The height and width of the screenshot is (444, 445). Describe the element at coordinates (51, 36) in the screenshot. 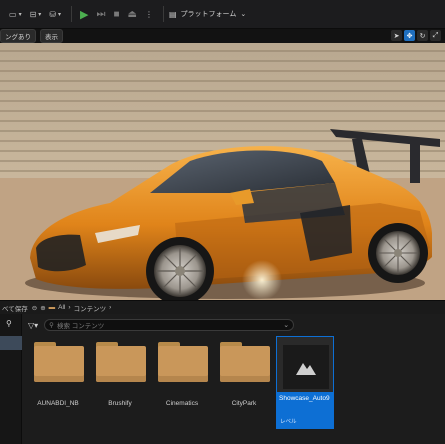

I see `show-button: 表示` at that location.